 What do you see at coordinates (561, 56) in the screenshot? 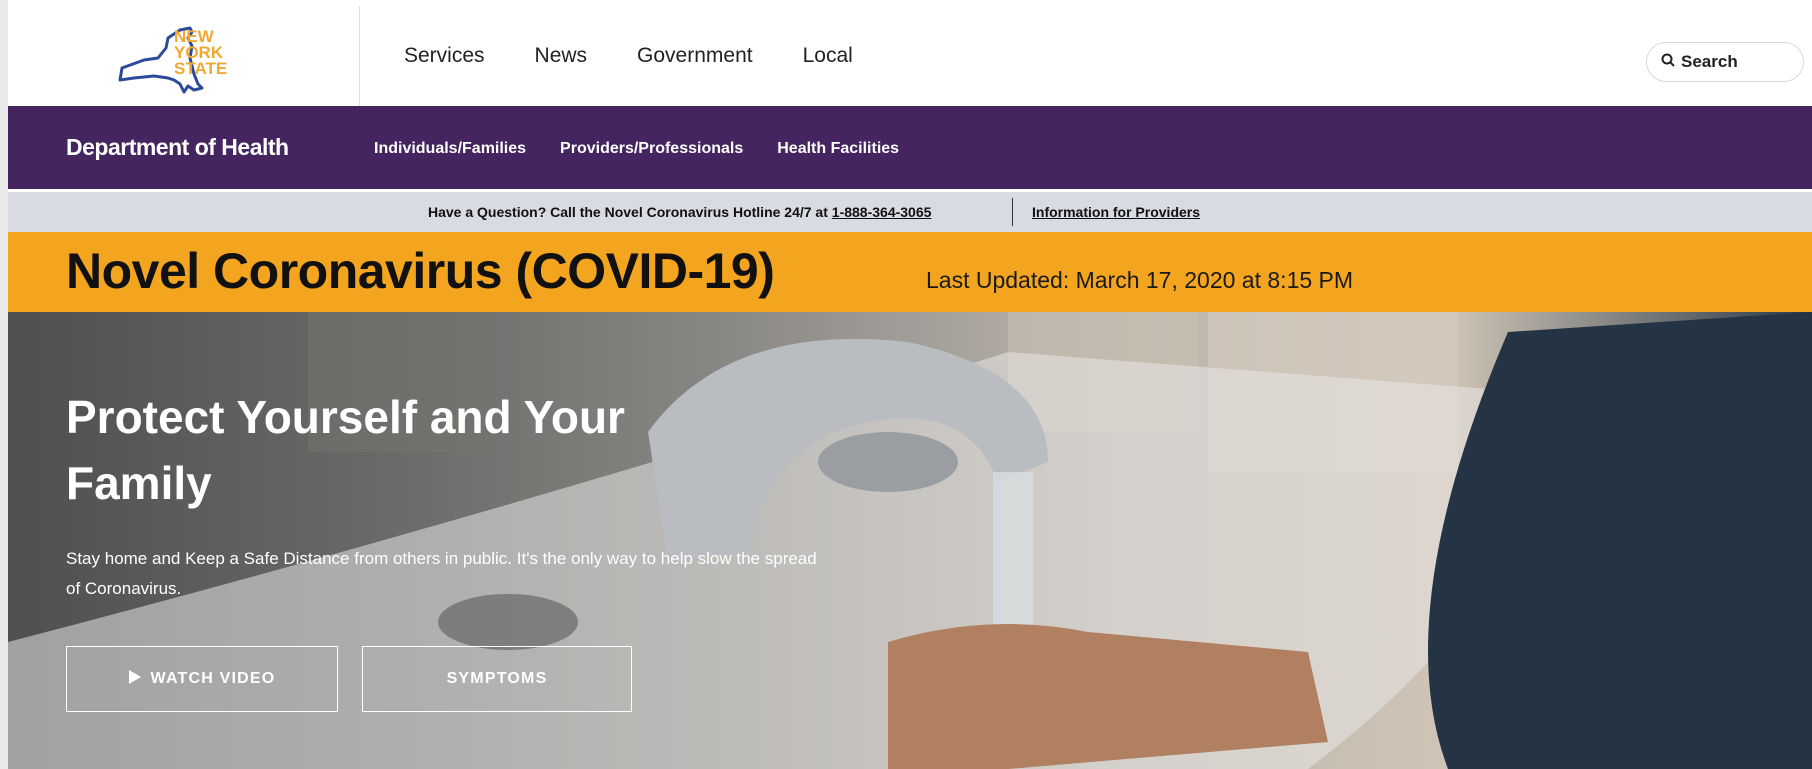
I see `nav-news: News` at bounding box center [561, 56].